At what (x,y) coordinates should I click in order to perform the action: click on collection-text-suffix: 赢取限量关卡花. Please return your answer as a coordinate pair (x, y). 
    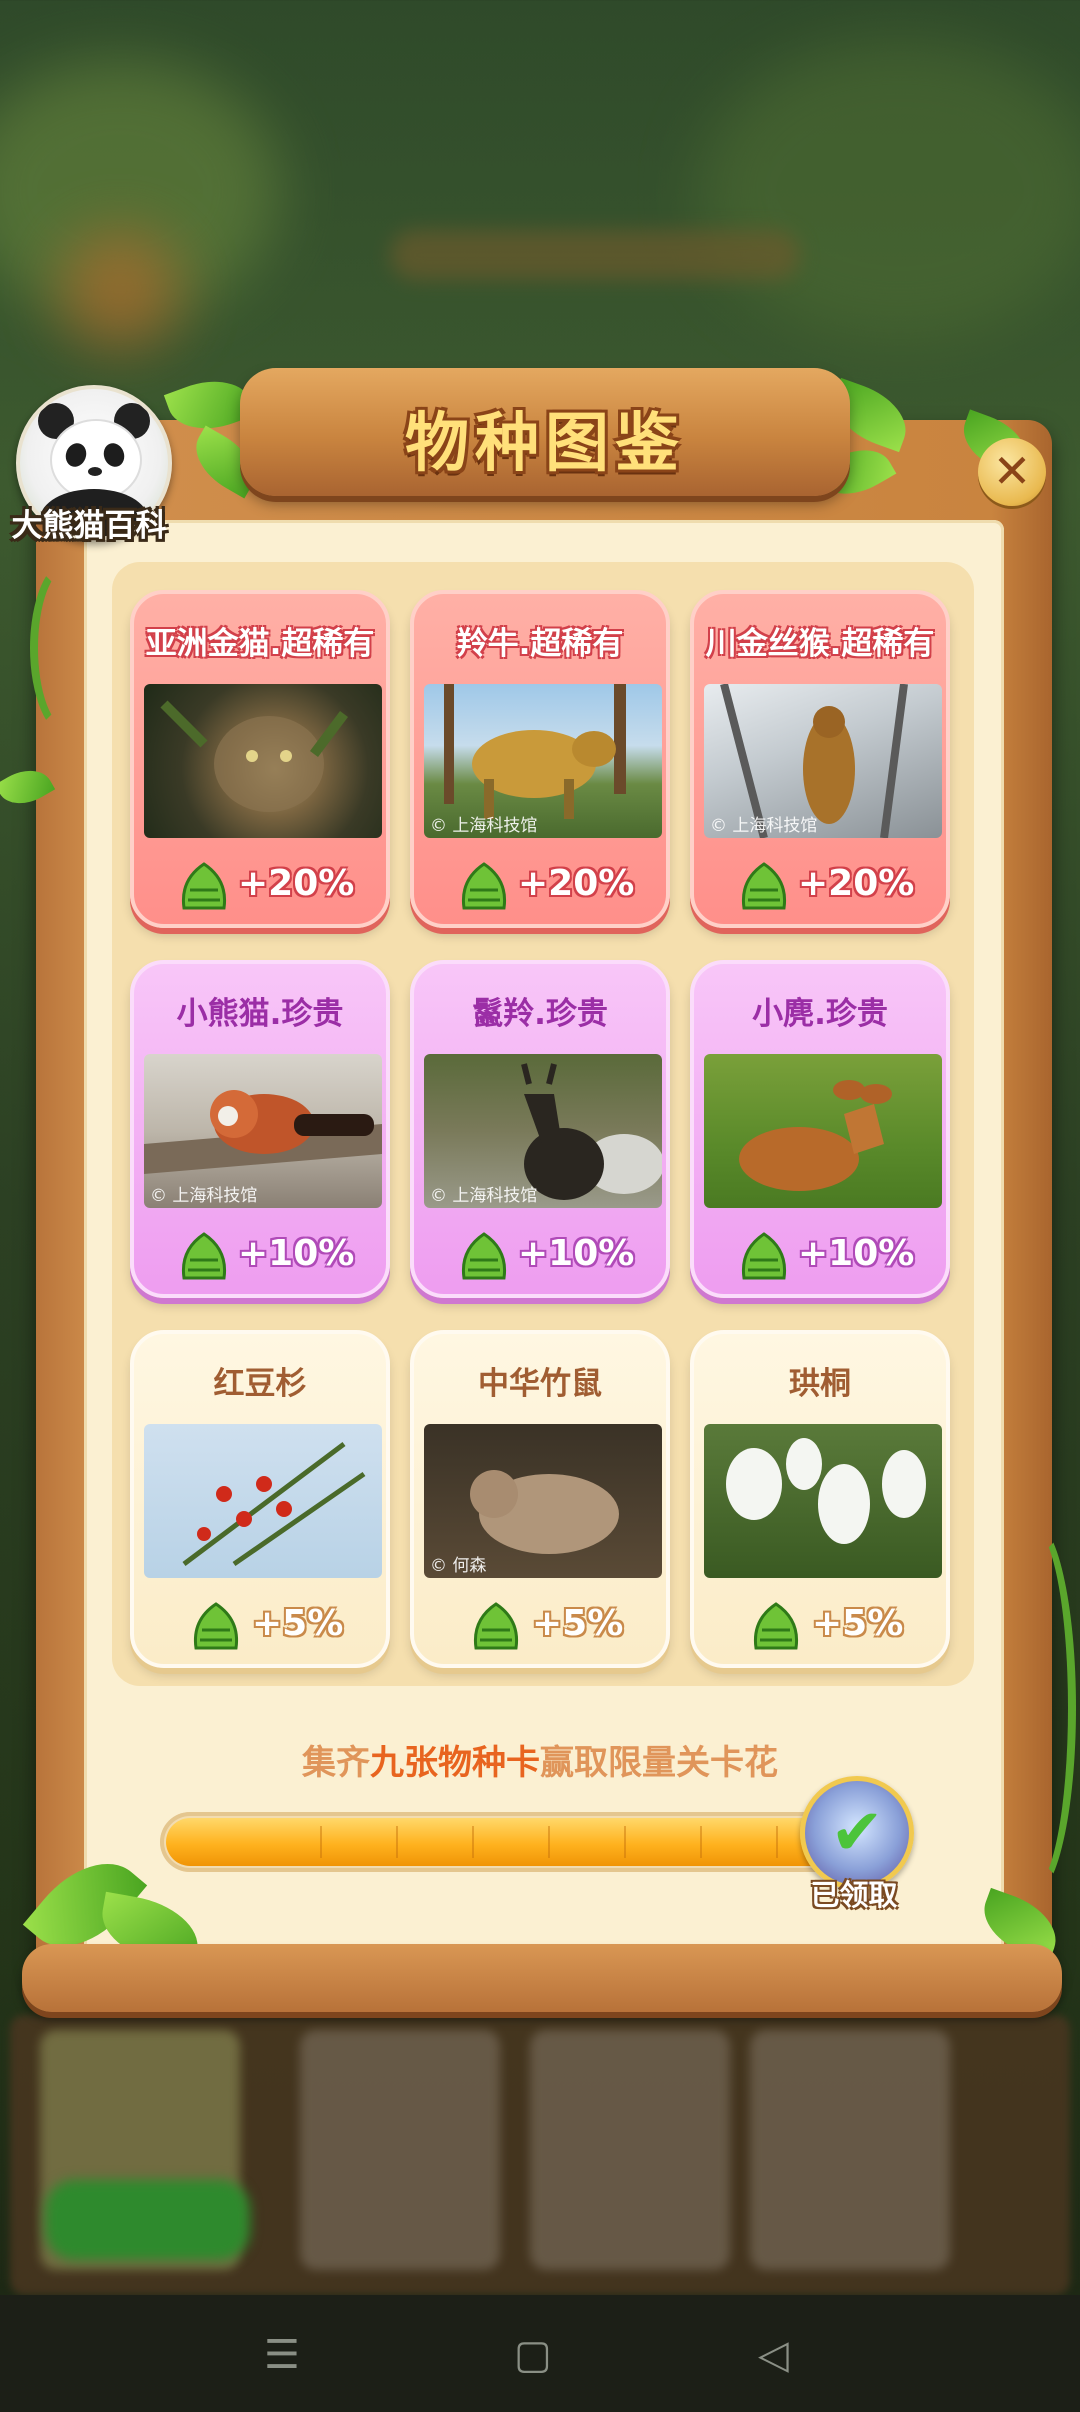
    Looking at the image, I should click on (659, 1763).